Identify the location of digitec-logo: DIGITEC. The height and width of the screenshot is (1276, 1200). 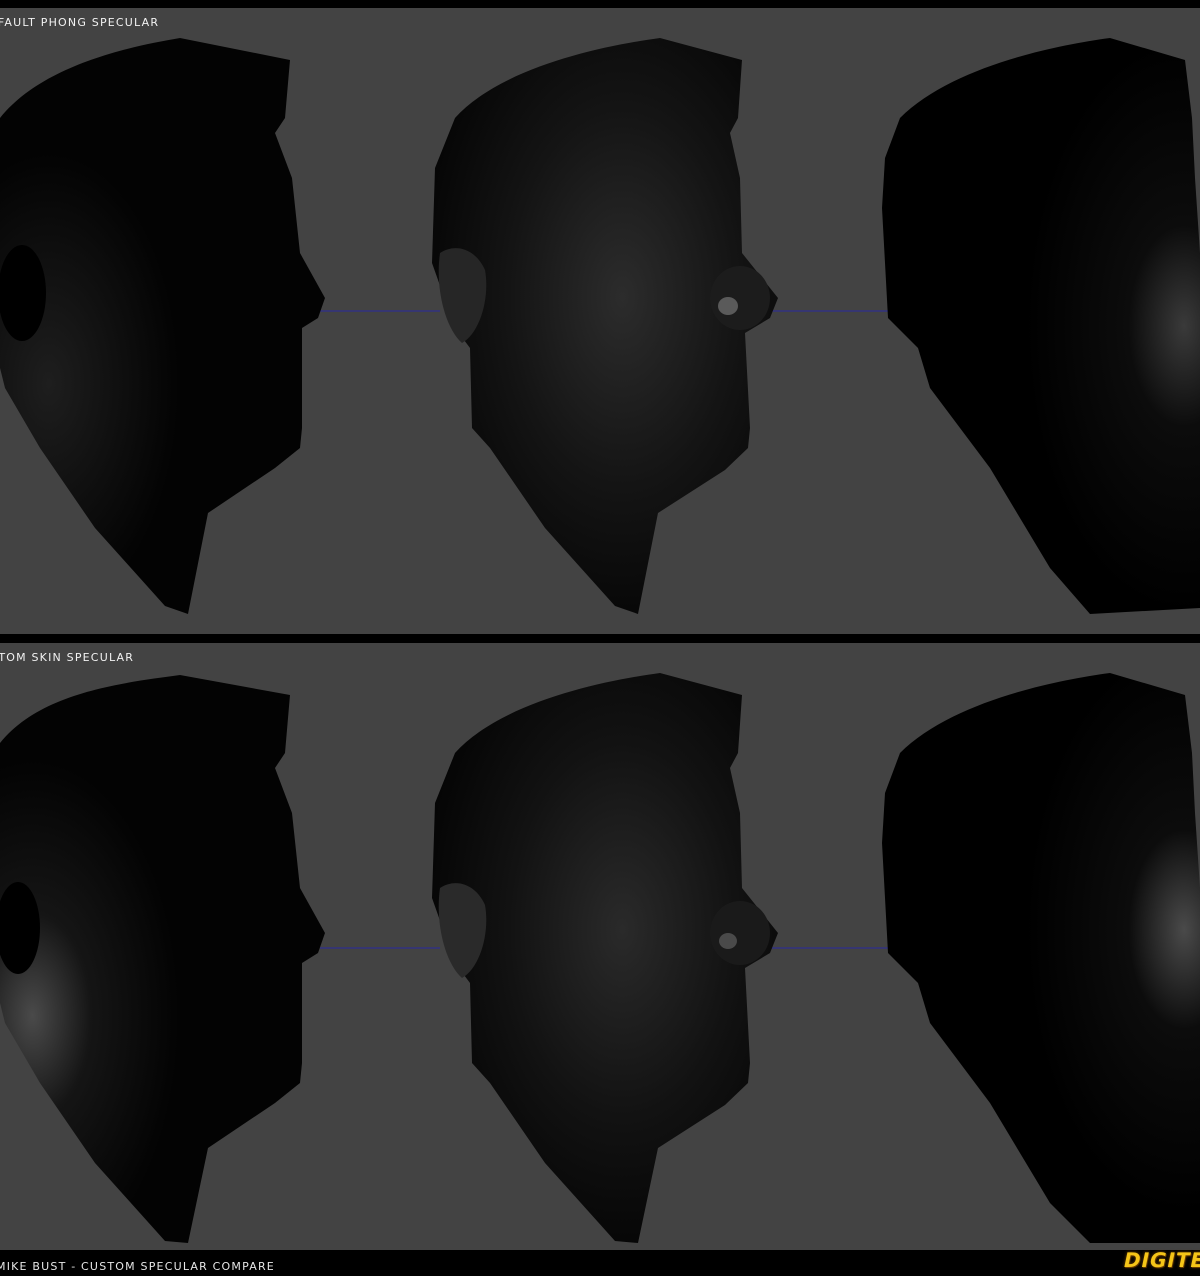
(1160, 1259).